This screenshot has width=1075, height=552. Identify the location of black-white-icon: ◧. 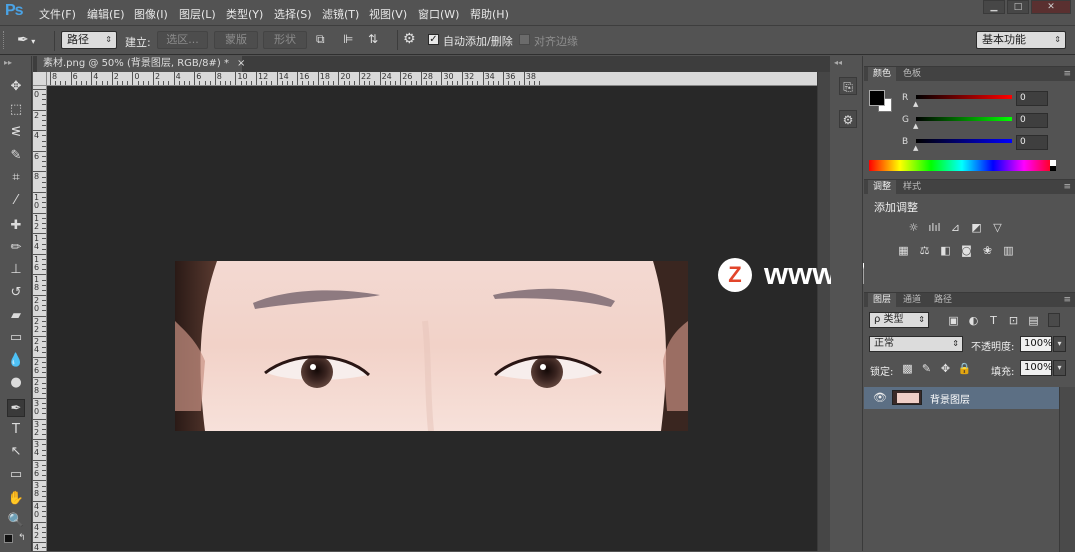
(945, 250).